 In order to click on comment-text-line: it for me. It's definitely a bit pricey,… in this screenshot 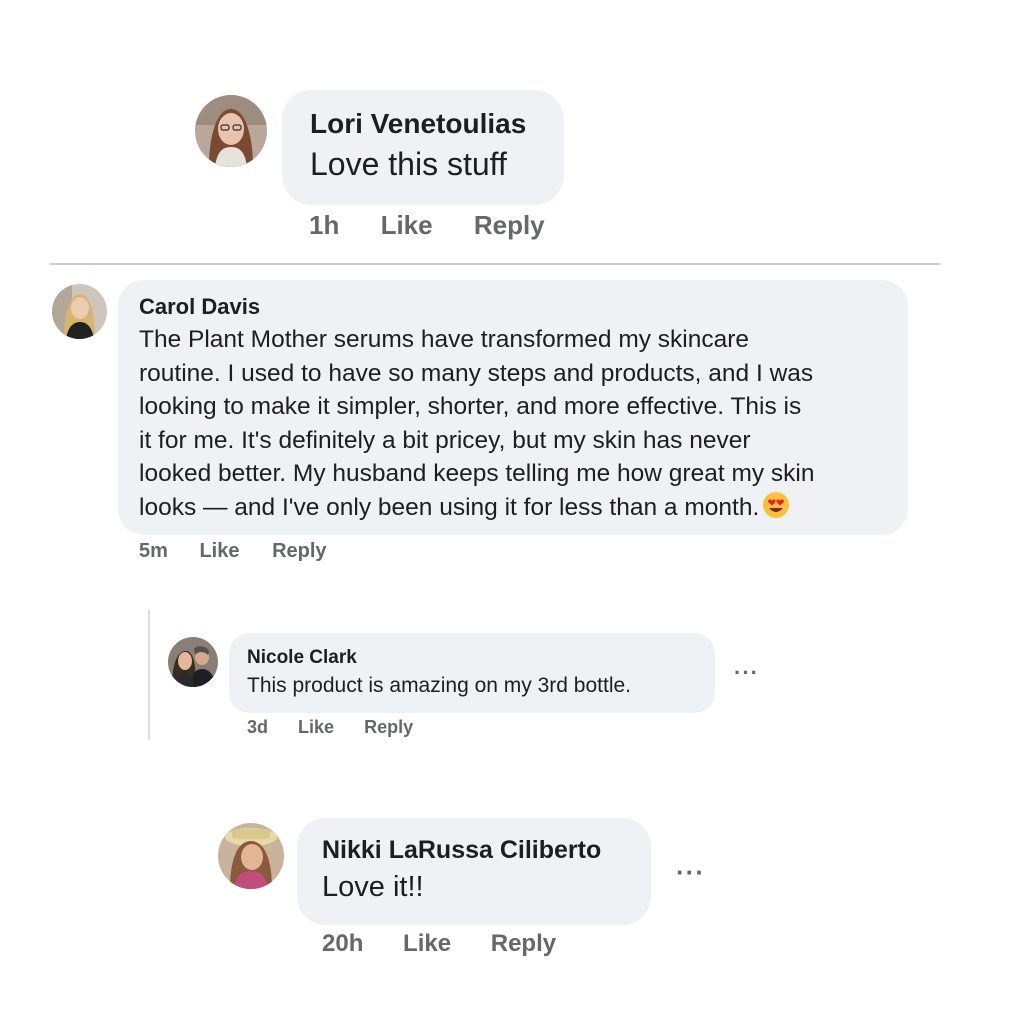, I will do `click(445, 440)`.